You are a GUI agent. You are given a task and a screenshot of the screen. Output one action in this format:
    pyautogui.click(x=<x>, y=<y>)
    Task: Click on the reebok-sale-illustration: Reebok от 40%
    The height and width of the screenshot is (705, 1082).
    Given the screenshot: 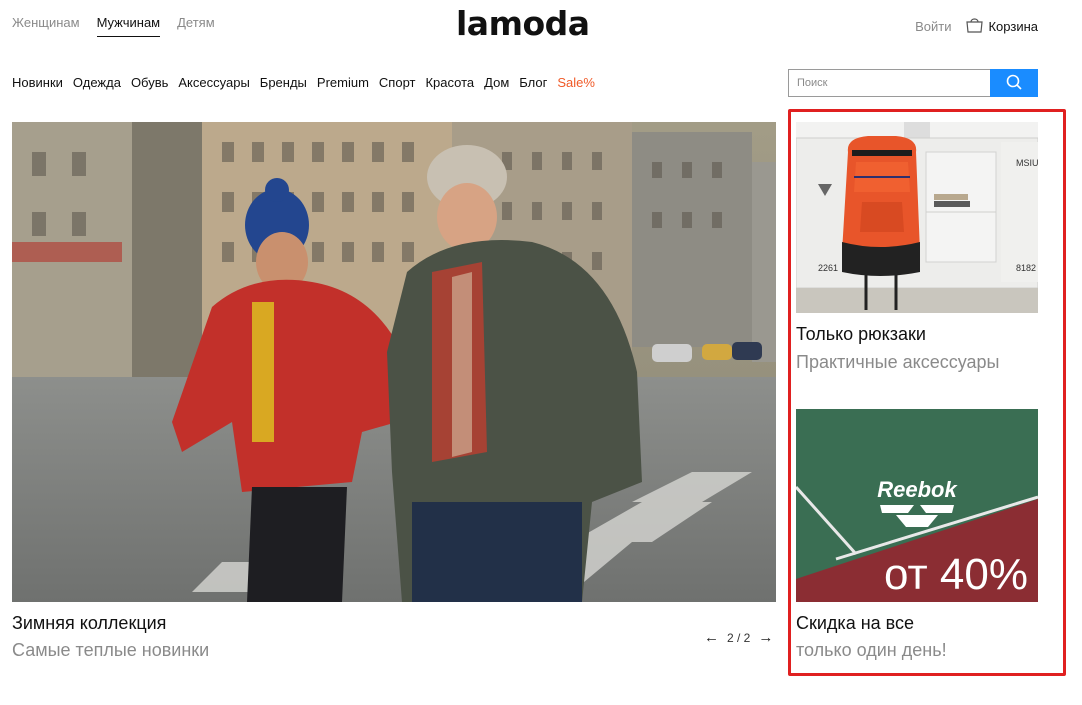 What is the action you would take?
    pyautogui.click(x=917, y=505)
    